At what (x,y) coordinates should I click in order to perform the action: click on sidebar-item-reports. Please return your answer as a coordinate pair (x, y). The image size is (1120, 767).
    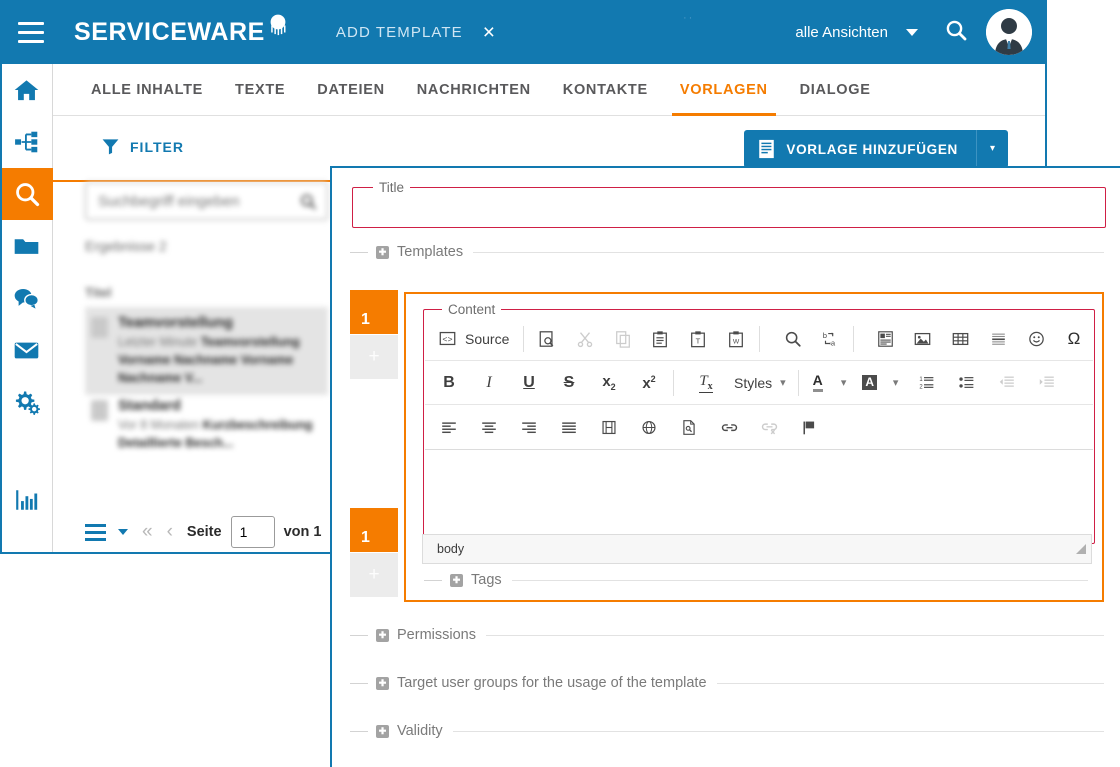
    Looking at the image, I should click on (26, 500).